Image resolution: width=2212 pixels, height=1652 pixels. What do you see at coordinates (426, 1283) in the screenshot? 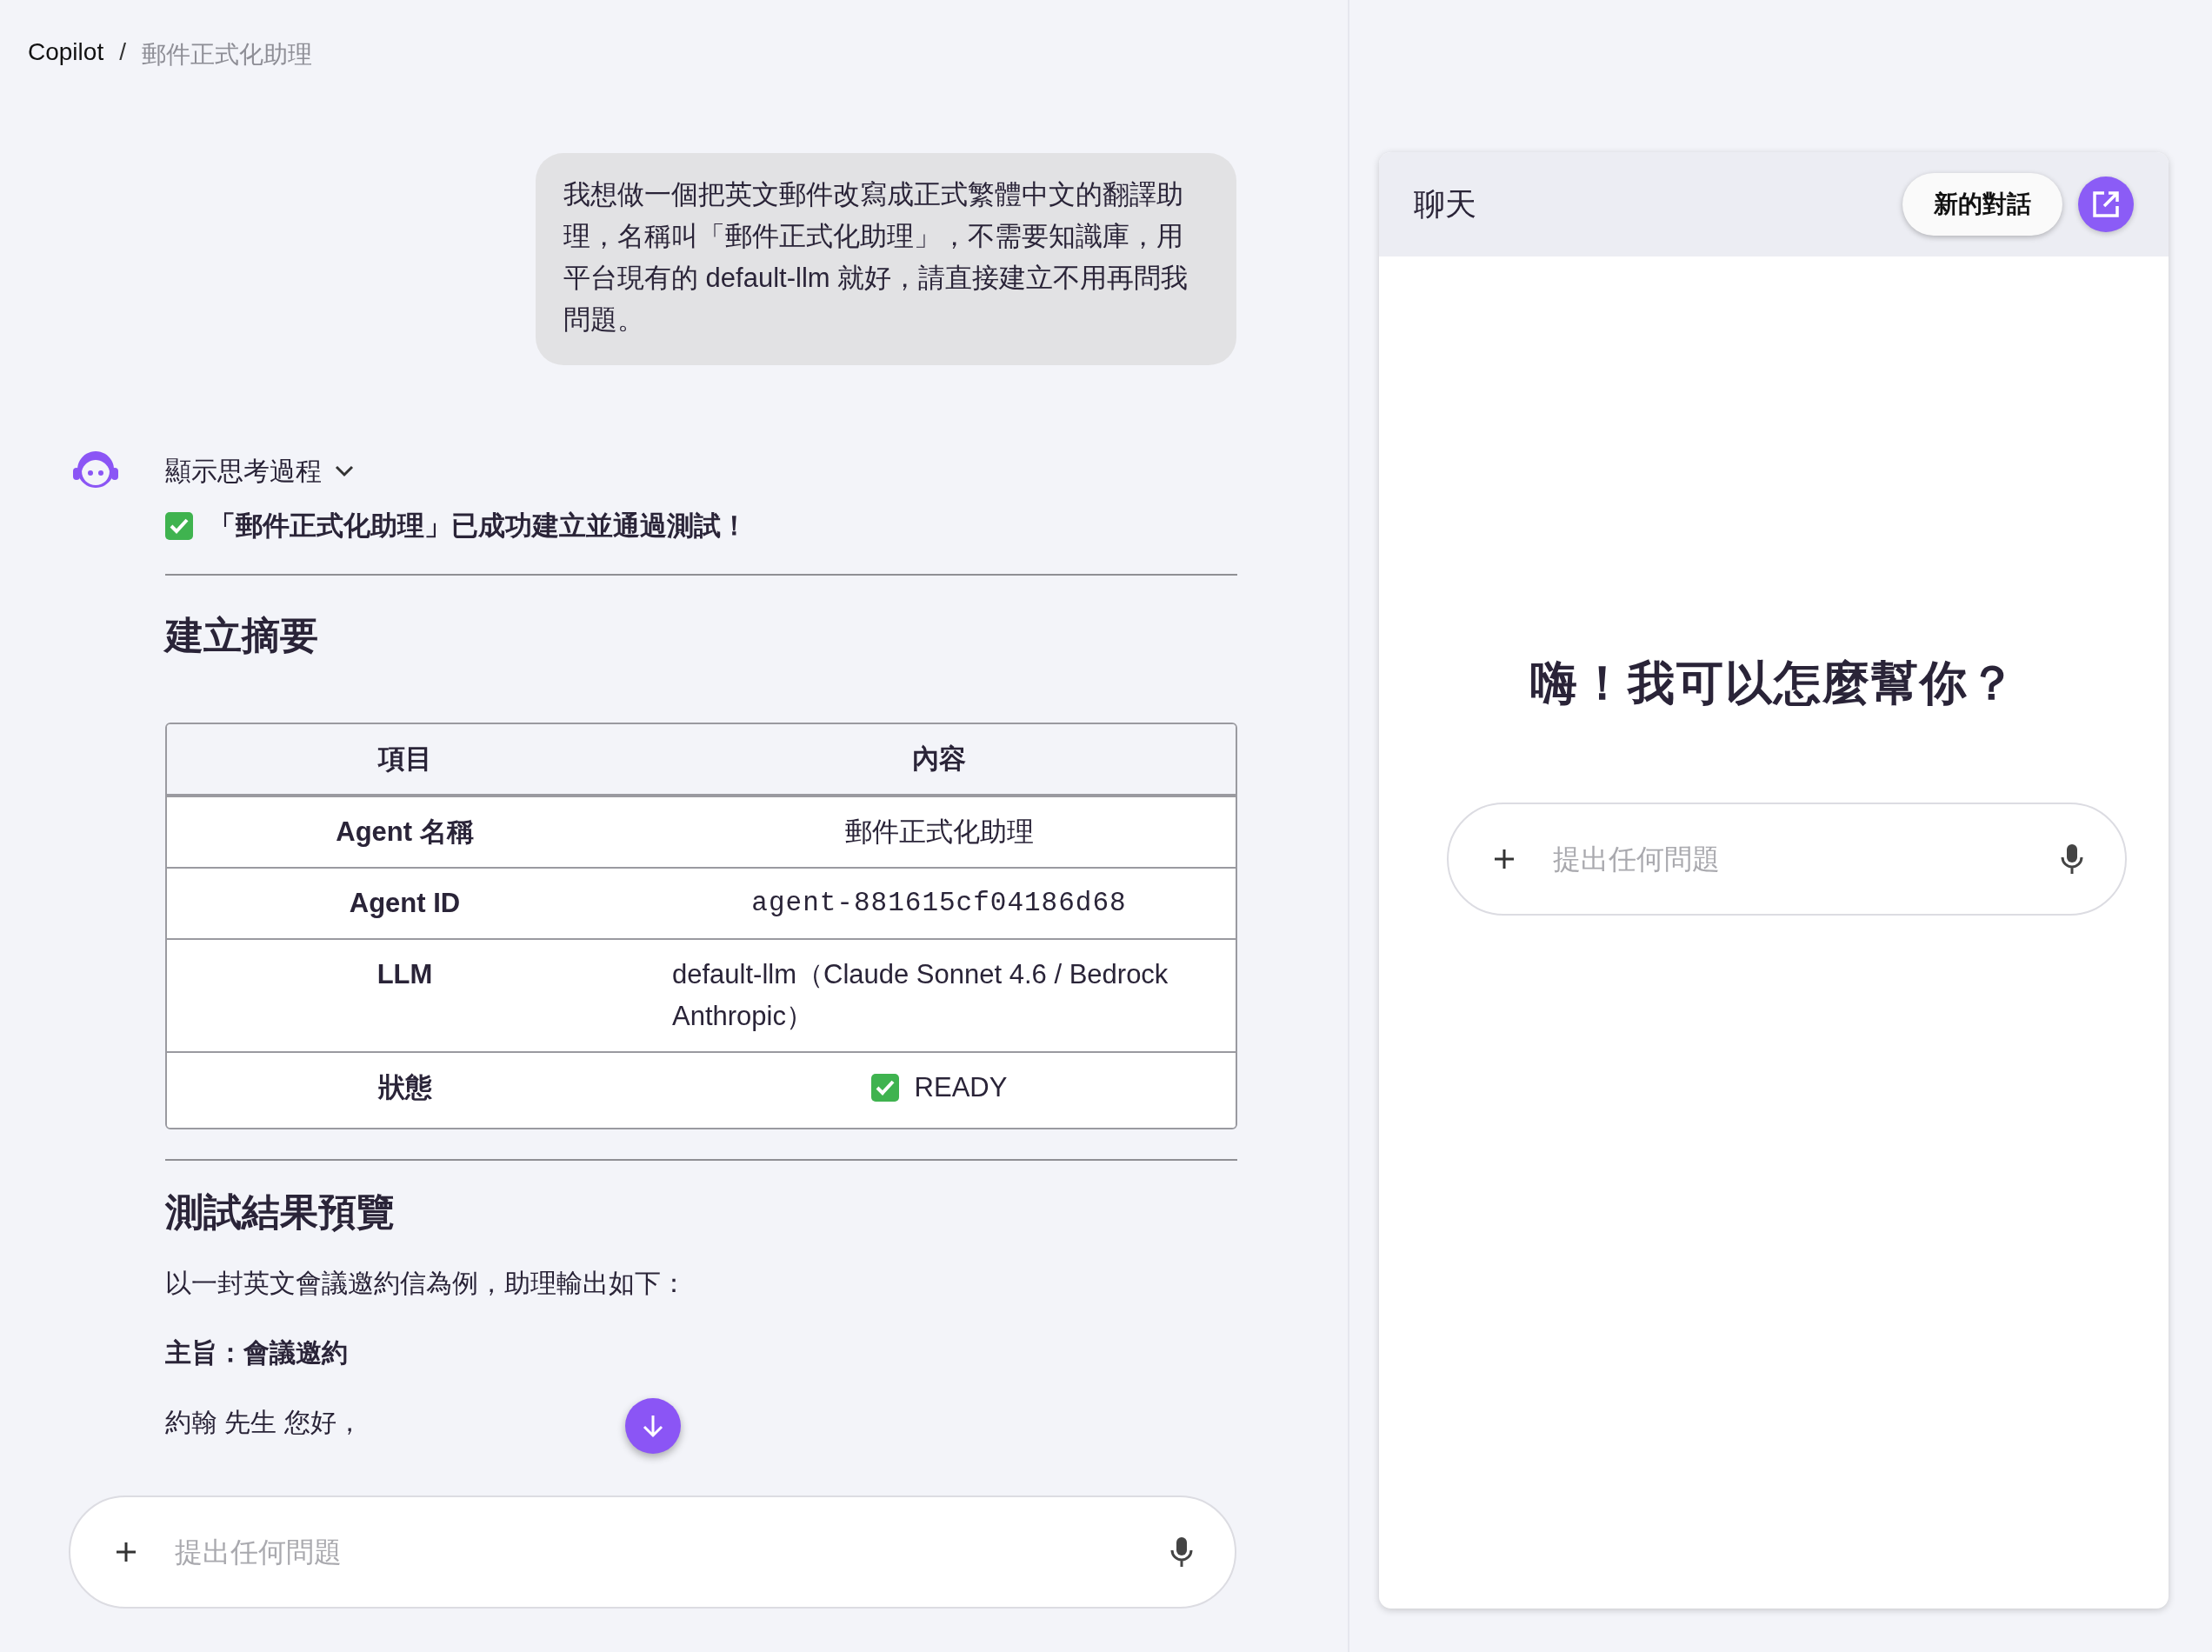
I see `paragraph: 以一封英文會議邀約信為例，助理輸出如下：` at bounding box center [426, 1283].